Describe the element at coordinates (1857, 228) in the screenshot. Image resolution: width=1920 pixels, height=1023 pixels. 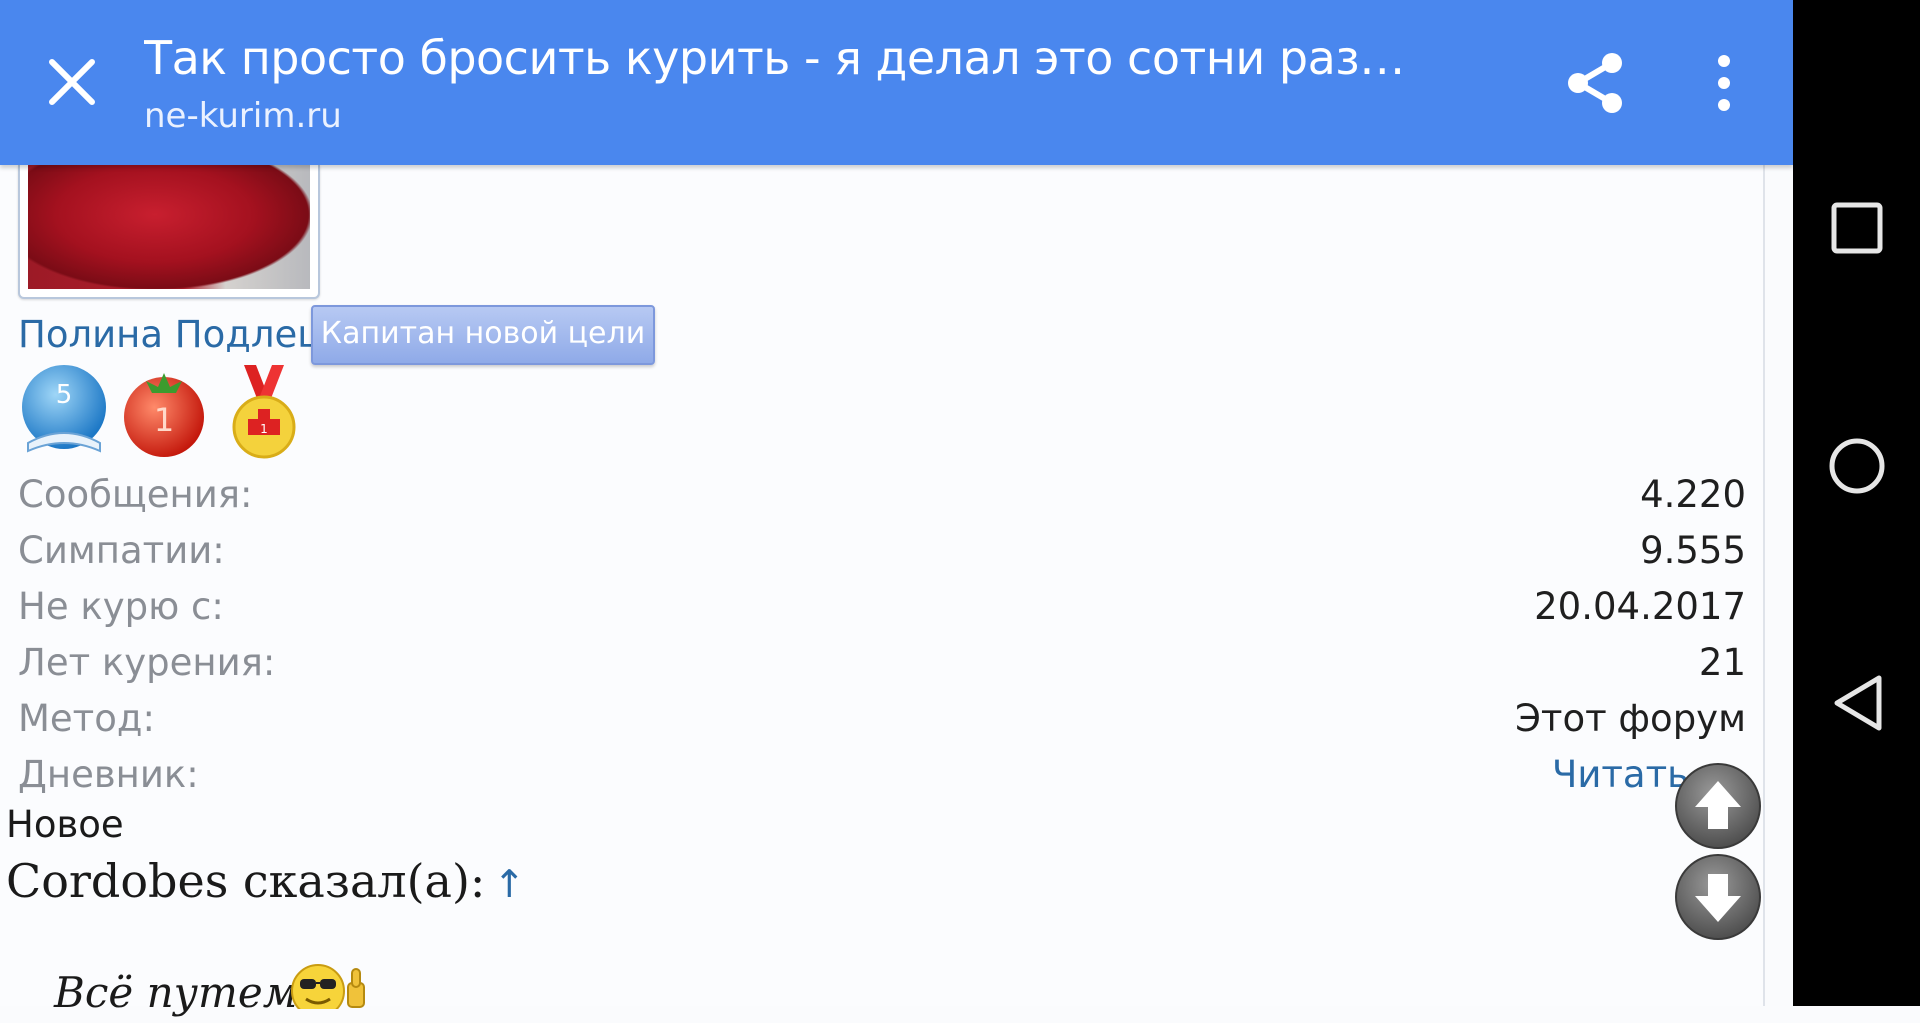
I see `recent-apps-icon` at that location.